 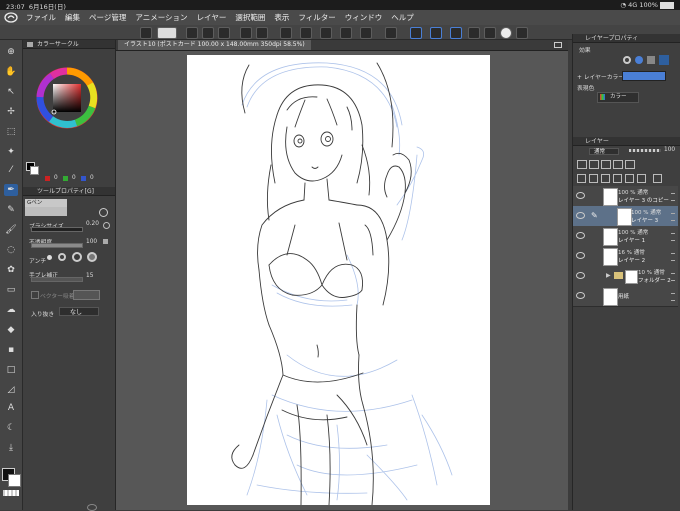 What do you see at coordinates (629, 178) in the screenshot?
I see `layer-mask-add-icon` at bounding box center [629, 178].